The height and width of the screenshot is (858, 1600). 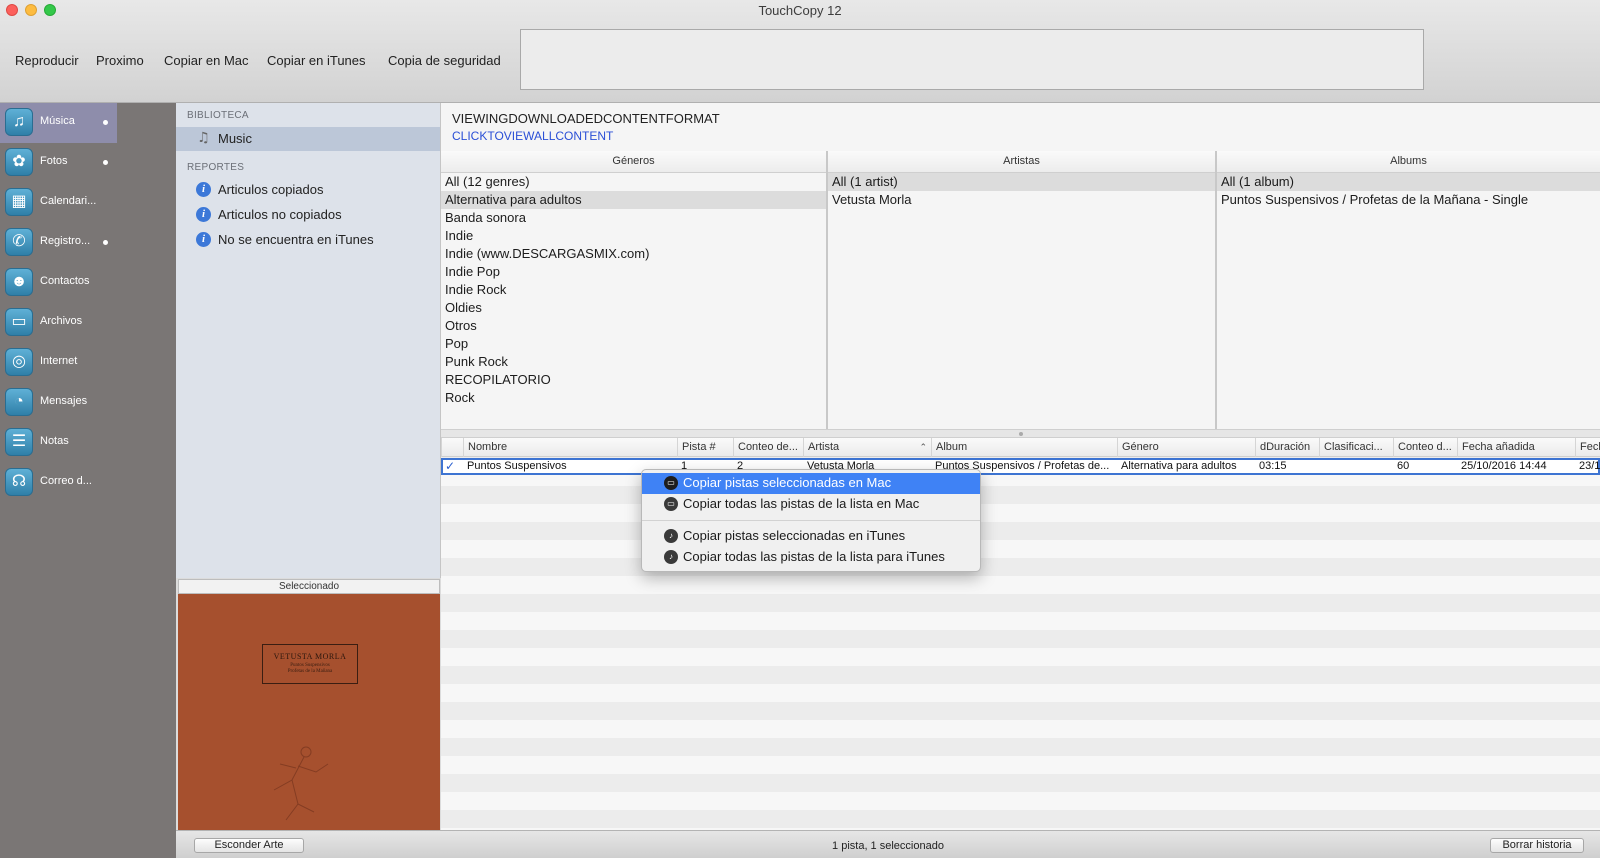 What do you see at coordinates (633, 344) in the screenshot?
I see `list-item: Pop` at bounding box center [633, 344].